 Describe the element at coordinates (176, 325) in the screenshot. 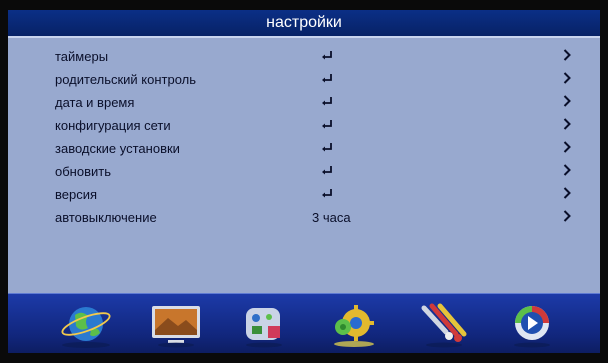

I see `tv-monitor-icon` at that location.